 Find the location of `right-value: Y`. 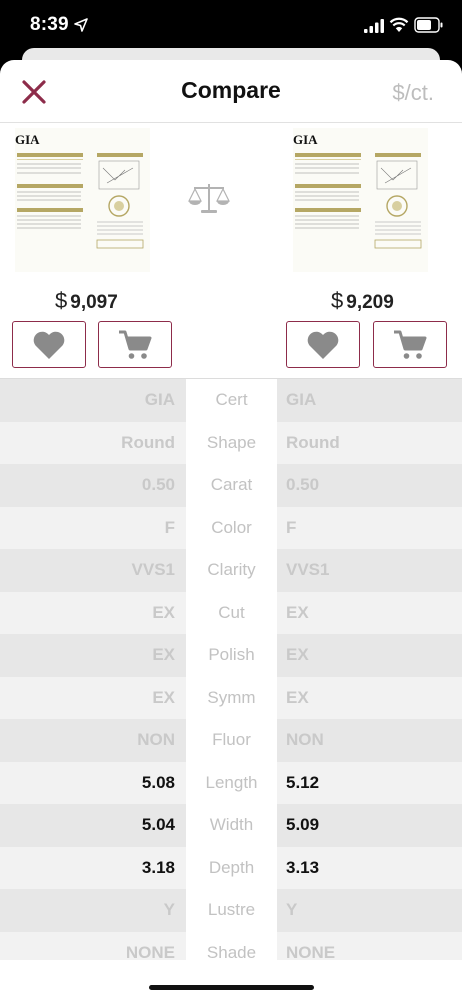

right-value: Y is located at coordinates (292, 909).